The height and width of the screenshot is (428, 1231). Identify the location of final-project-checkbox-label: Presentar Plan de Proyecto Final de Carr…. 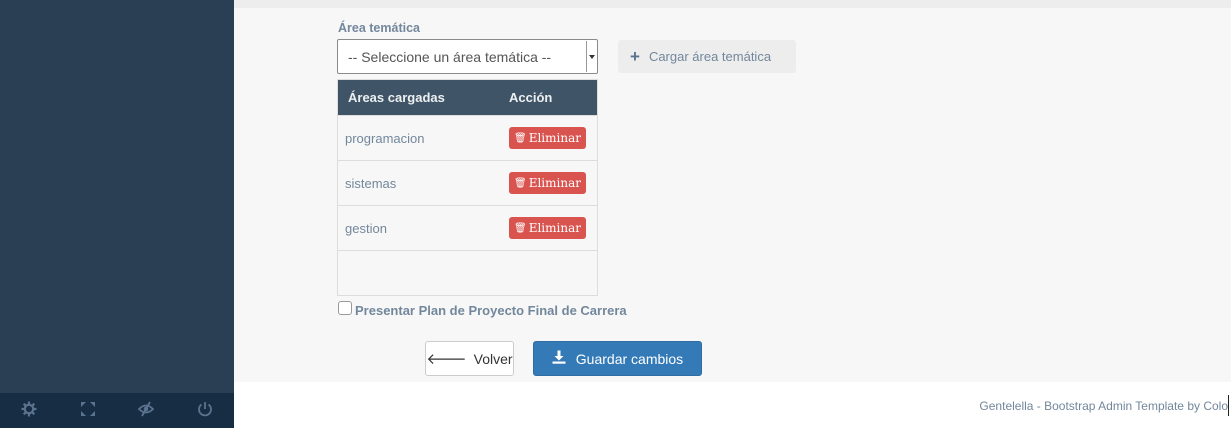
(491, 310).